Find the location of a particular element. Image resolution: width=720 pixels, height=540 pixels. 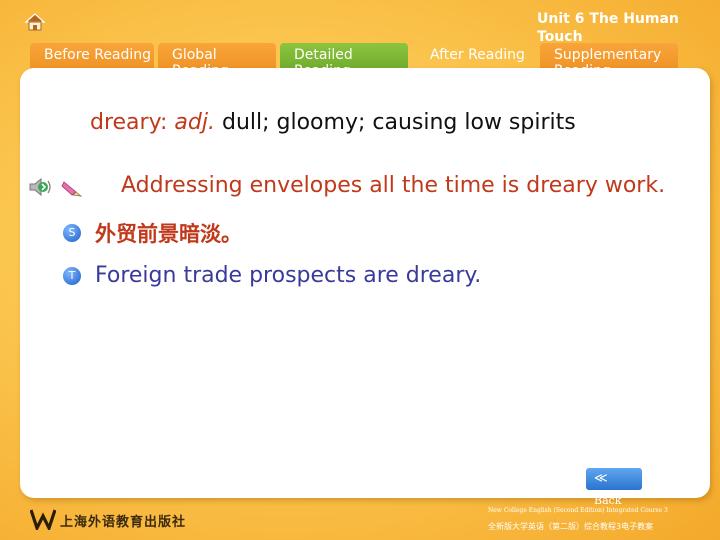

speaker-icon is located at coordinates (40, 187).